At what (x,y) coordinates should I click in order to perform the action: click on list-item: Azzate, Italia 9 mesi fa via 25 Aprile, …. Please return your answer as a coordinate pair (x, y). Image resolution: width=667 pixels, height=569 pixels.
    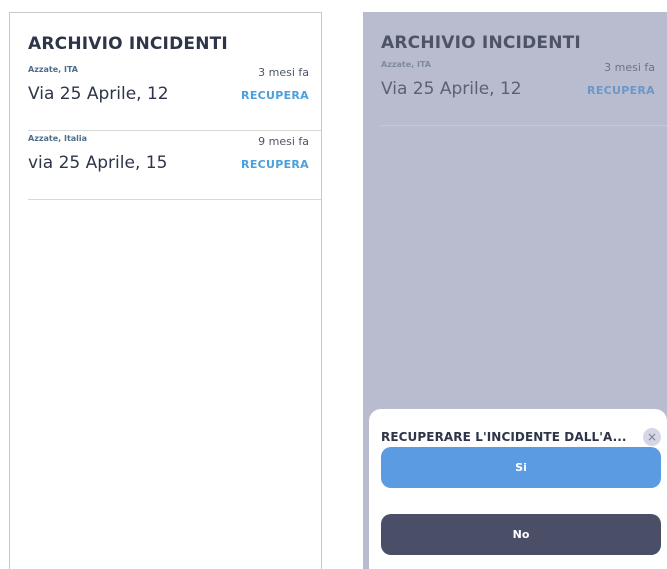
    Looking at the image, I should click on (174, 167).